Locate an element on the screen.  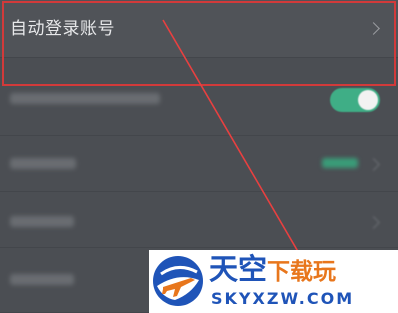
watermark-name-accent: 下载玩 is located at coordinates (302, 272).